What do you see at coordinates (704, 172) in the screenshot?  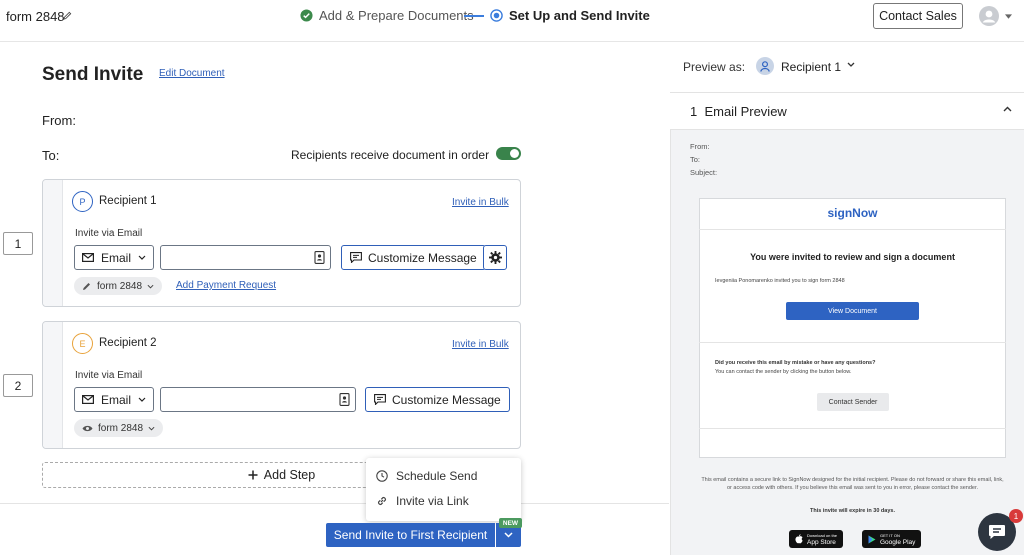 I see `email-subject-label: Subject:` at bounding box center [704, 172].